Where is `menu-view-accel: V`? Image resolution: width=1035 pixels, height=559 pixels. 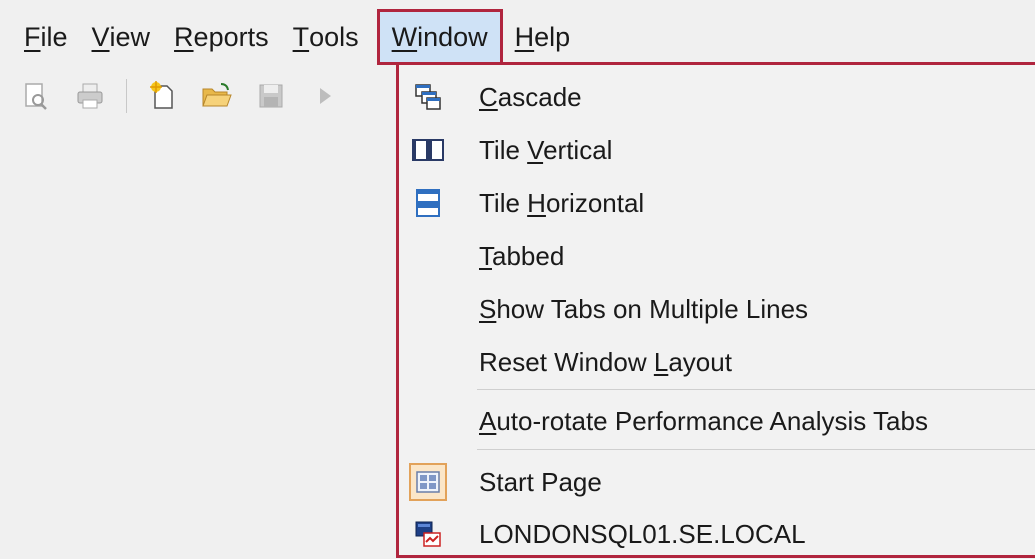 menu-view-accel: V is located at coordinates (100, 36).